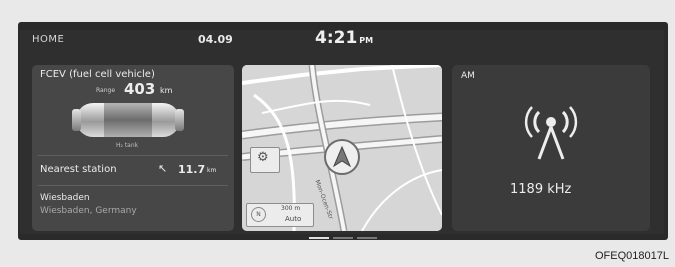 The height and width of the screenshot is (267, 675). I want to click on route-options-button: ⚙, so click(265, 160).